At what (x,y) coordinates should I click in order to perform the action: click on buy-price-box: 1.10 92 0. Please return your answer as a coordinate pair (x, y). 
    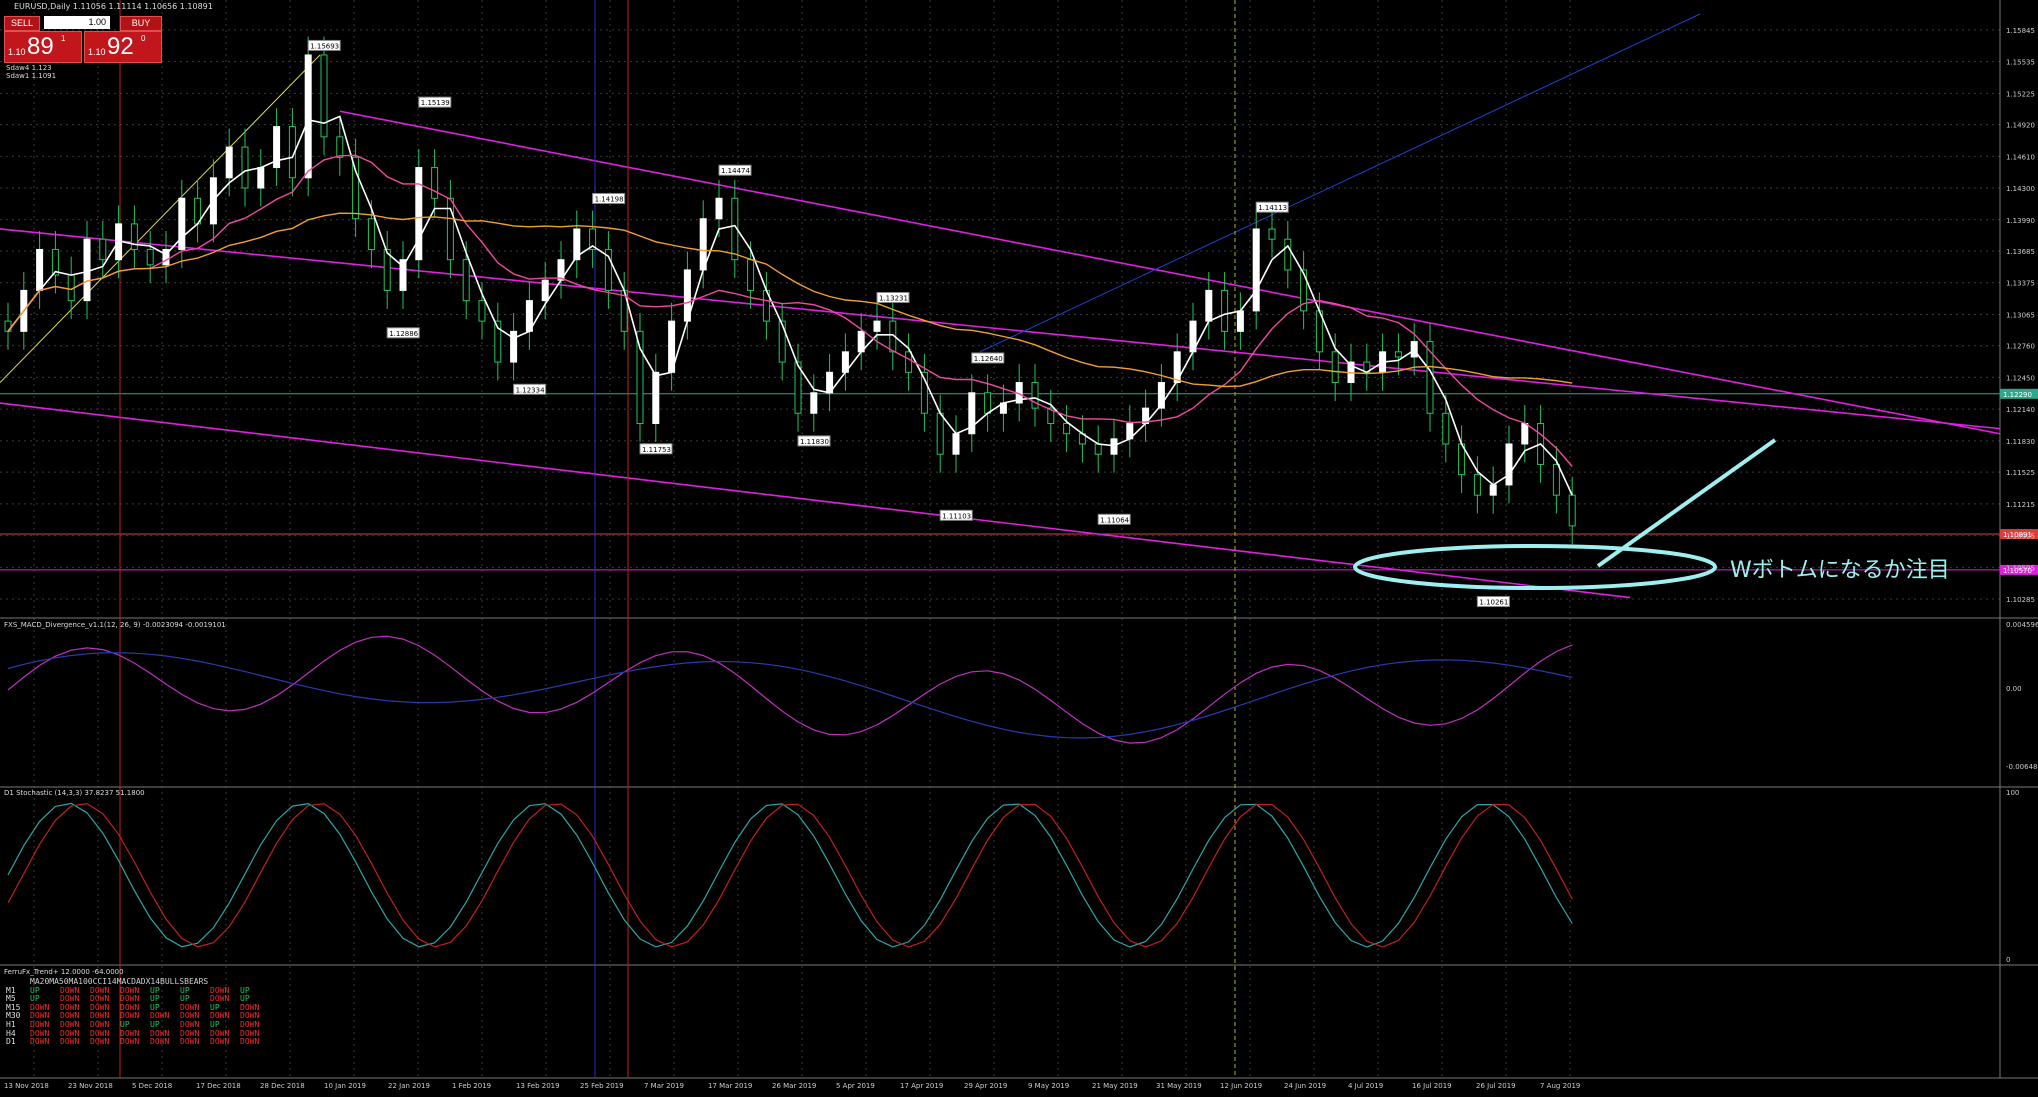
    Looking at the image, I should click on (123, 47).